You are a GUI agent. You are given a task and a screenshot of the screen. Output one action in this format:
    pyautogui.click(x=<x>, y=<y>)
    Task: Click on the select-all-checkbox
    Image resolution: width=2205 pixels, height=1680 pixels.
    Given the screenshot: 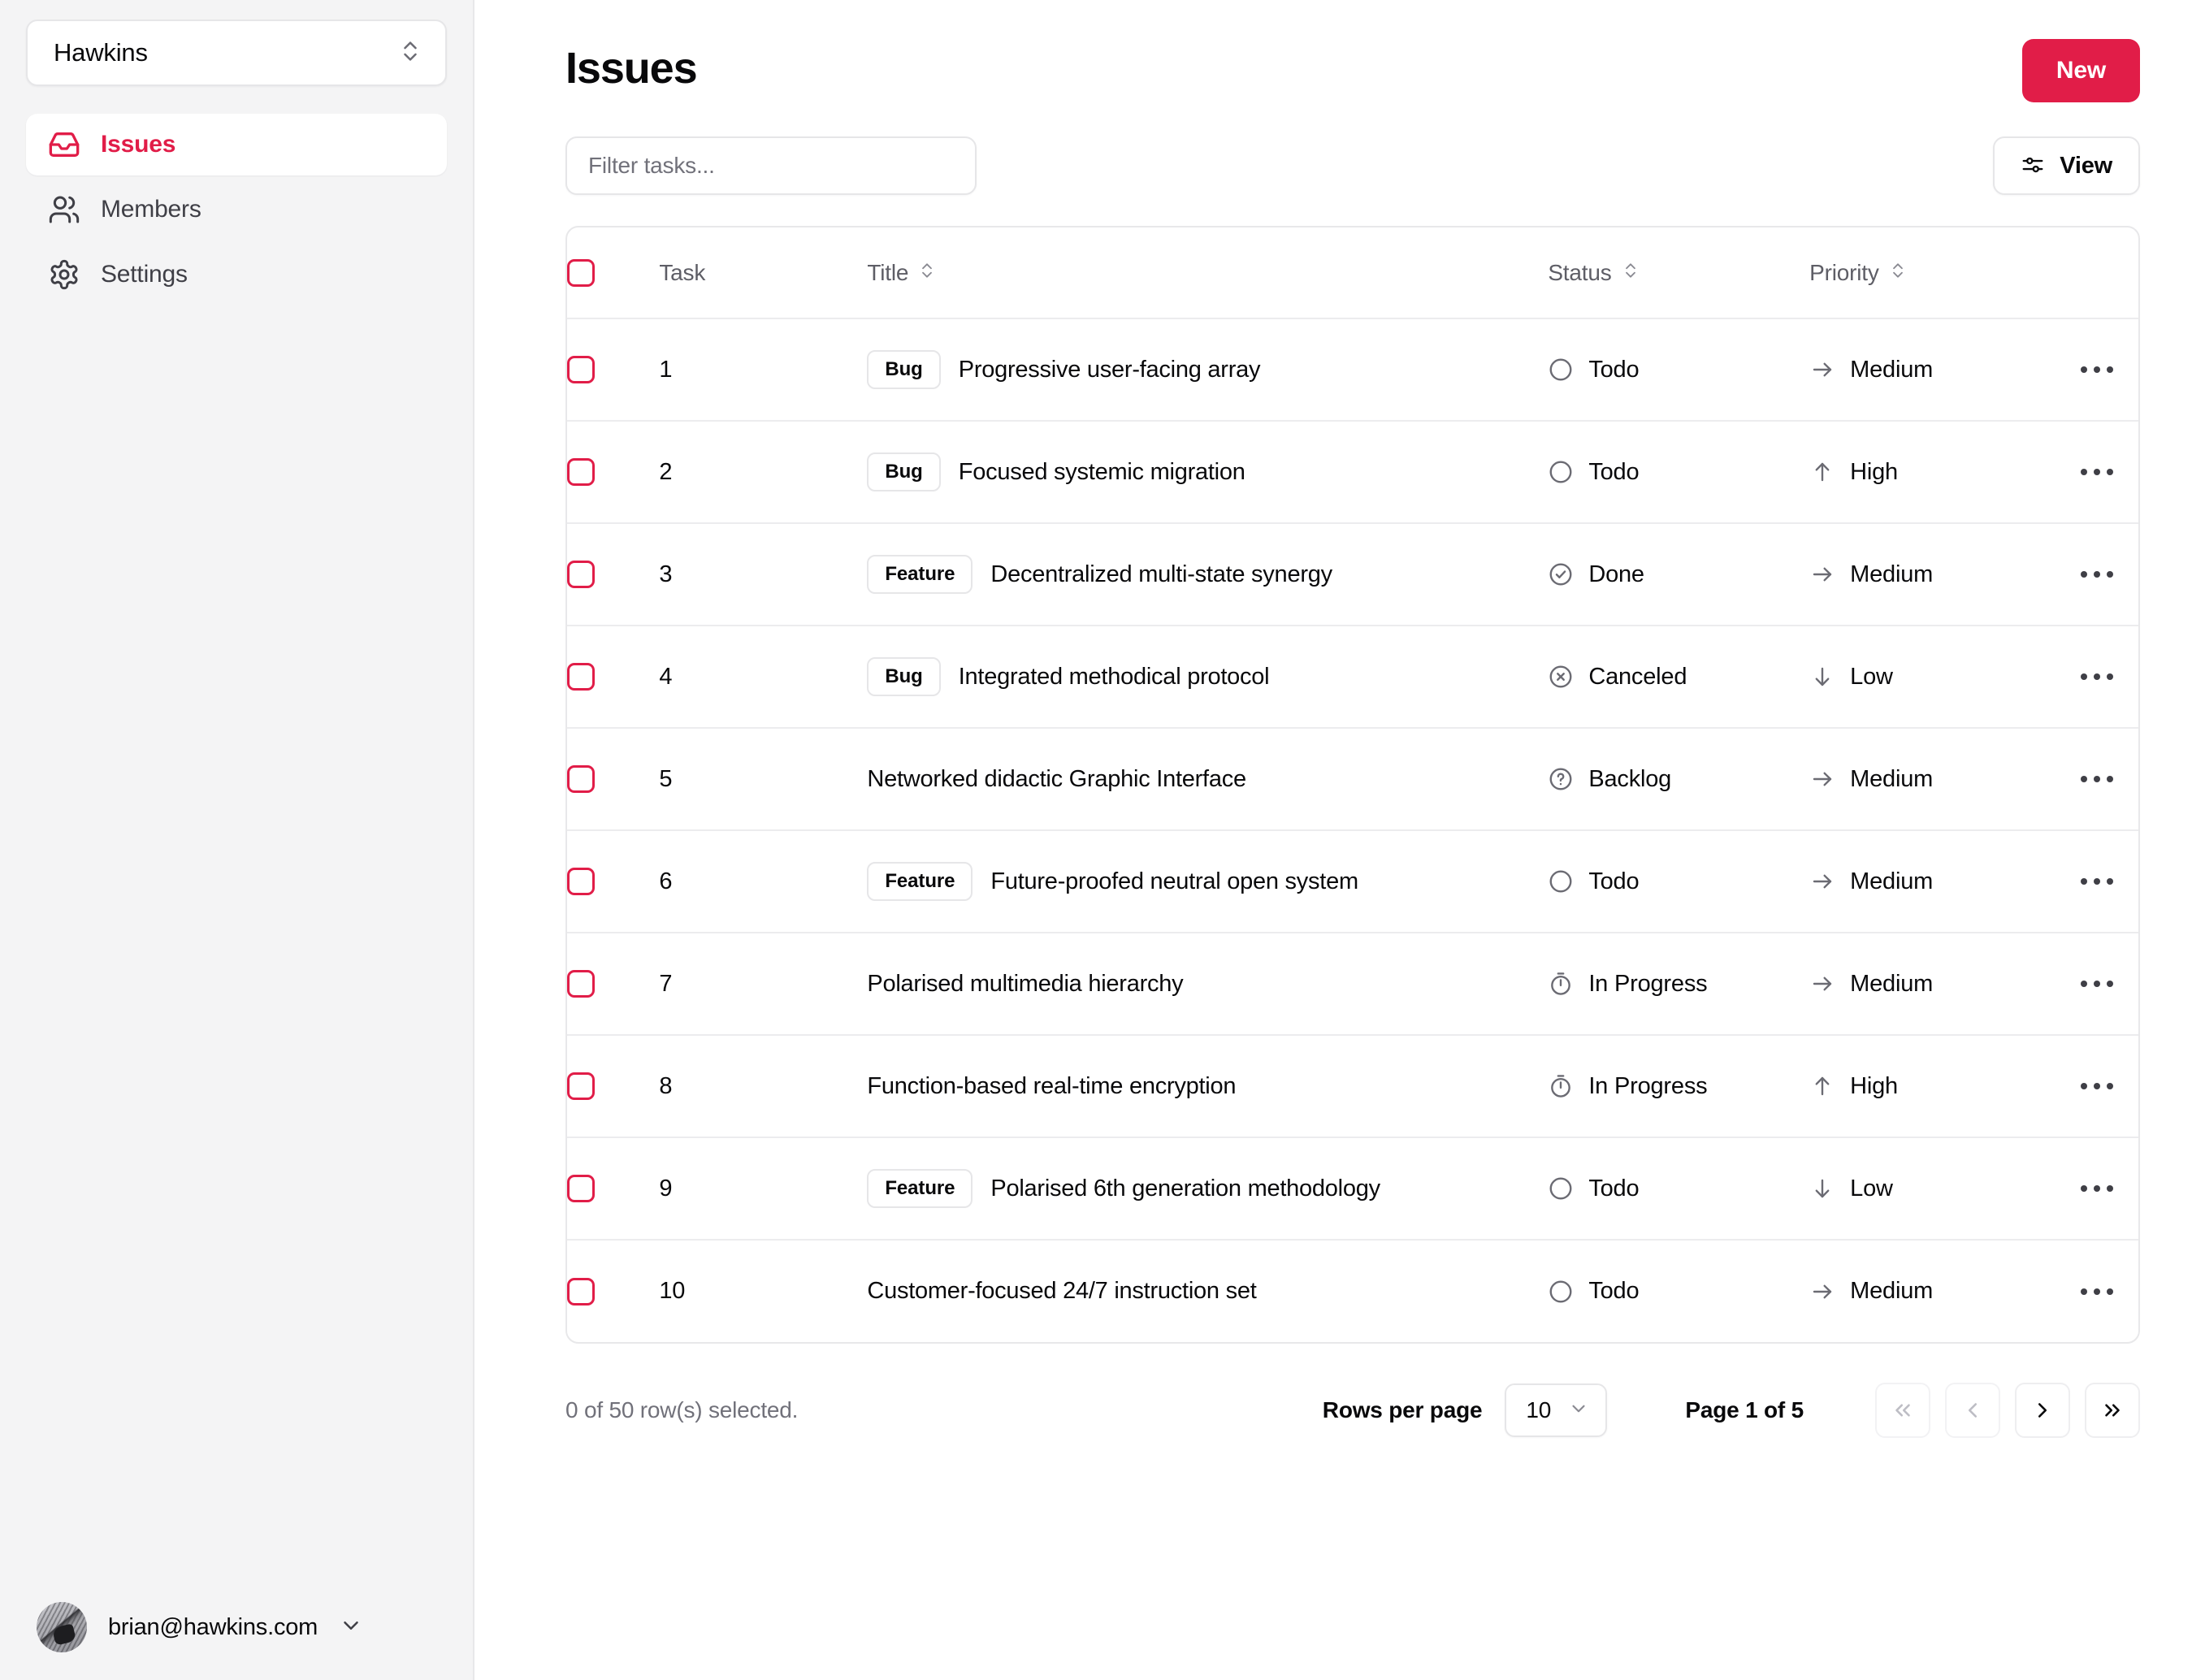 What is the action you would take?
    pyautogui.click(x=581, y=273)
    